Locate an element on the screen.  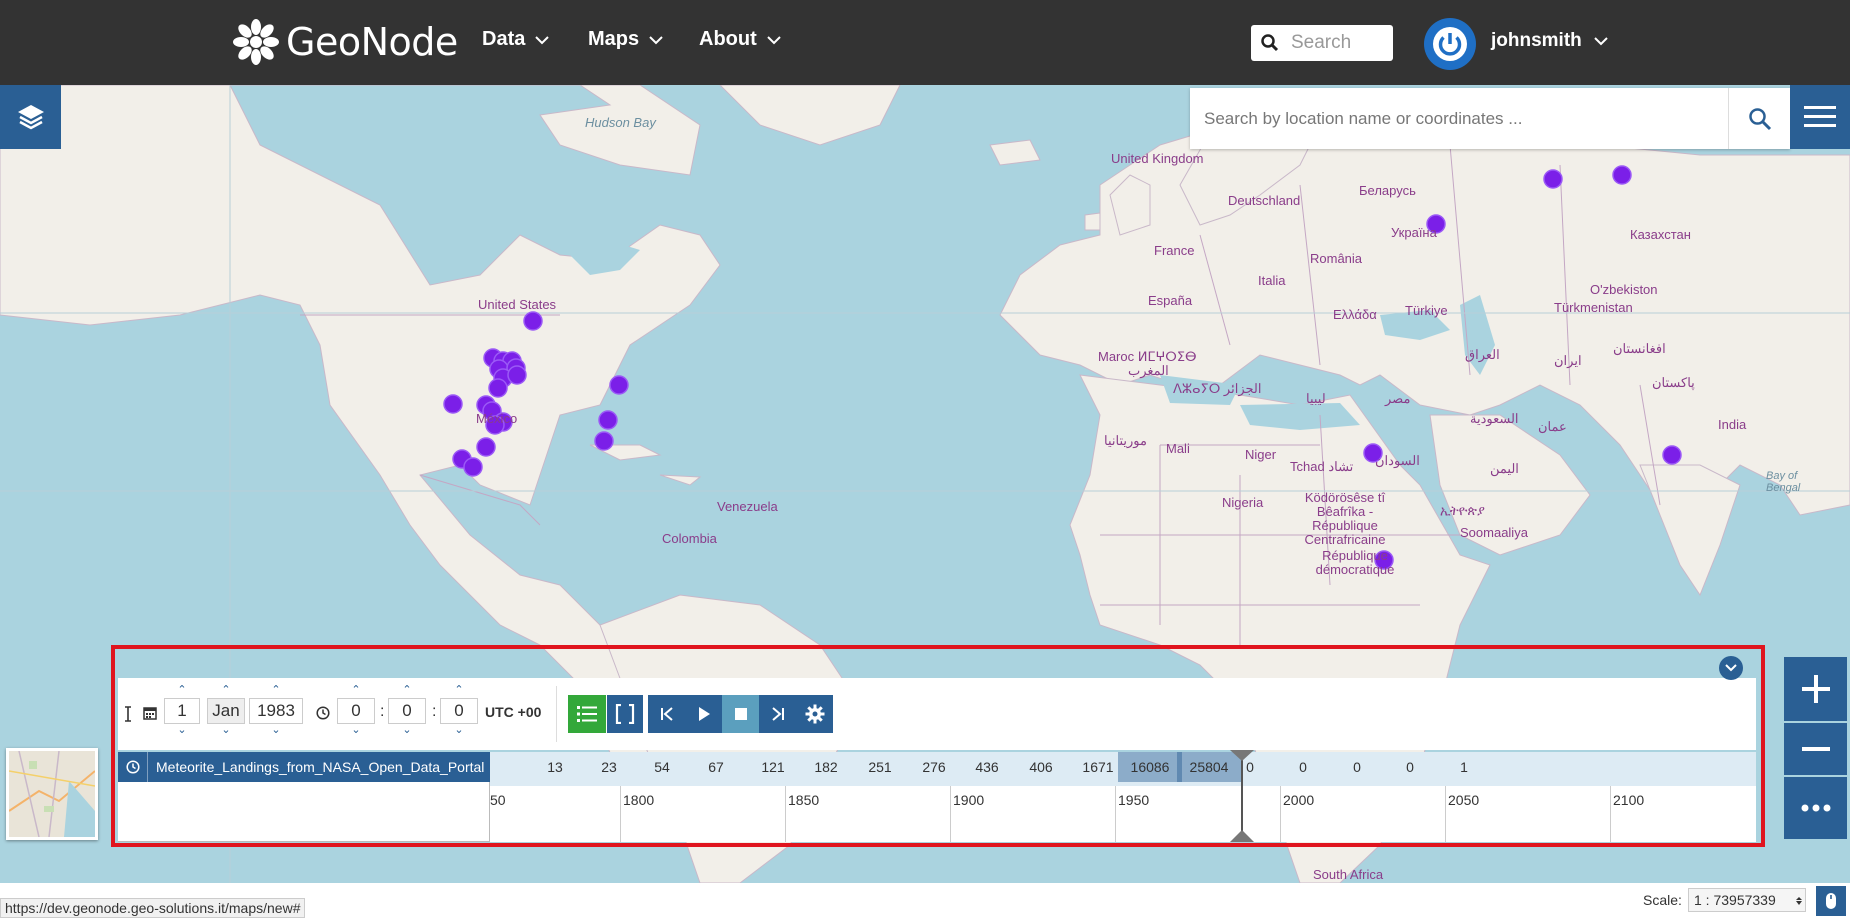
zoom-out-button is located at coordinates (1815, 749).